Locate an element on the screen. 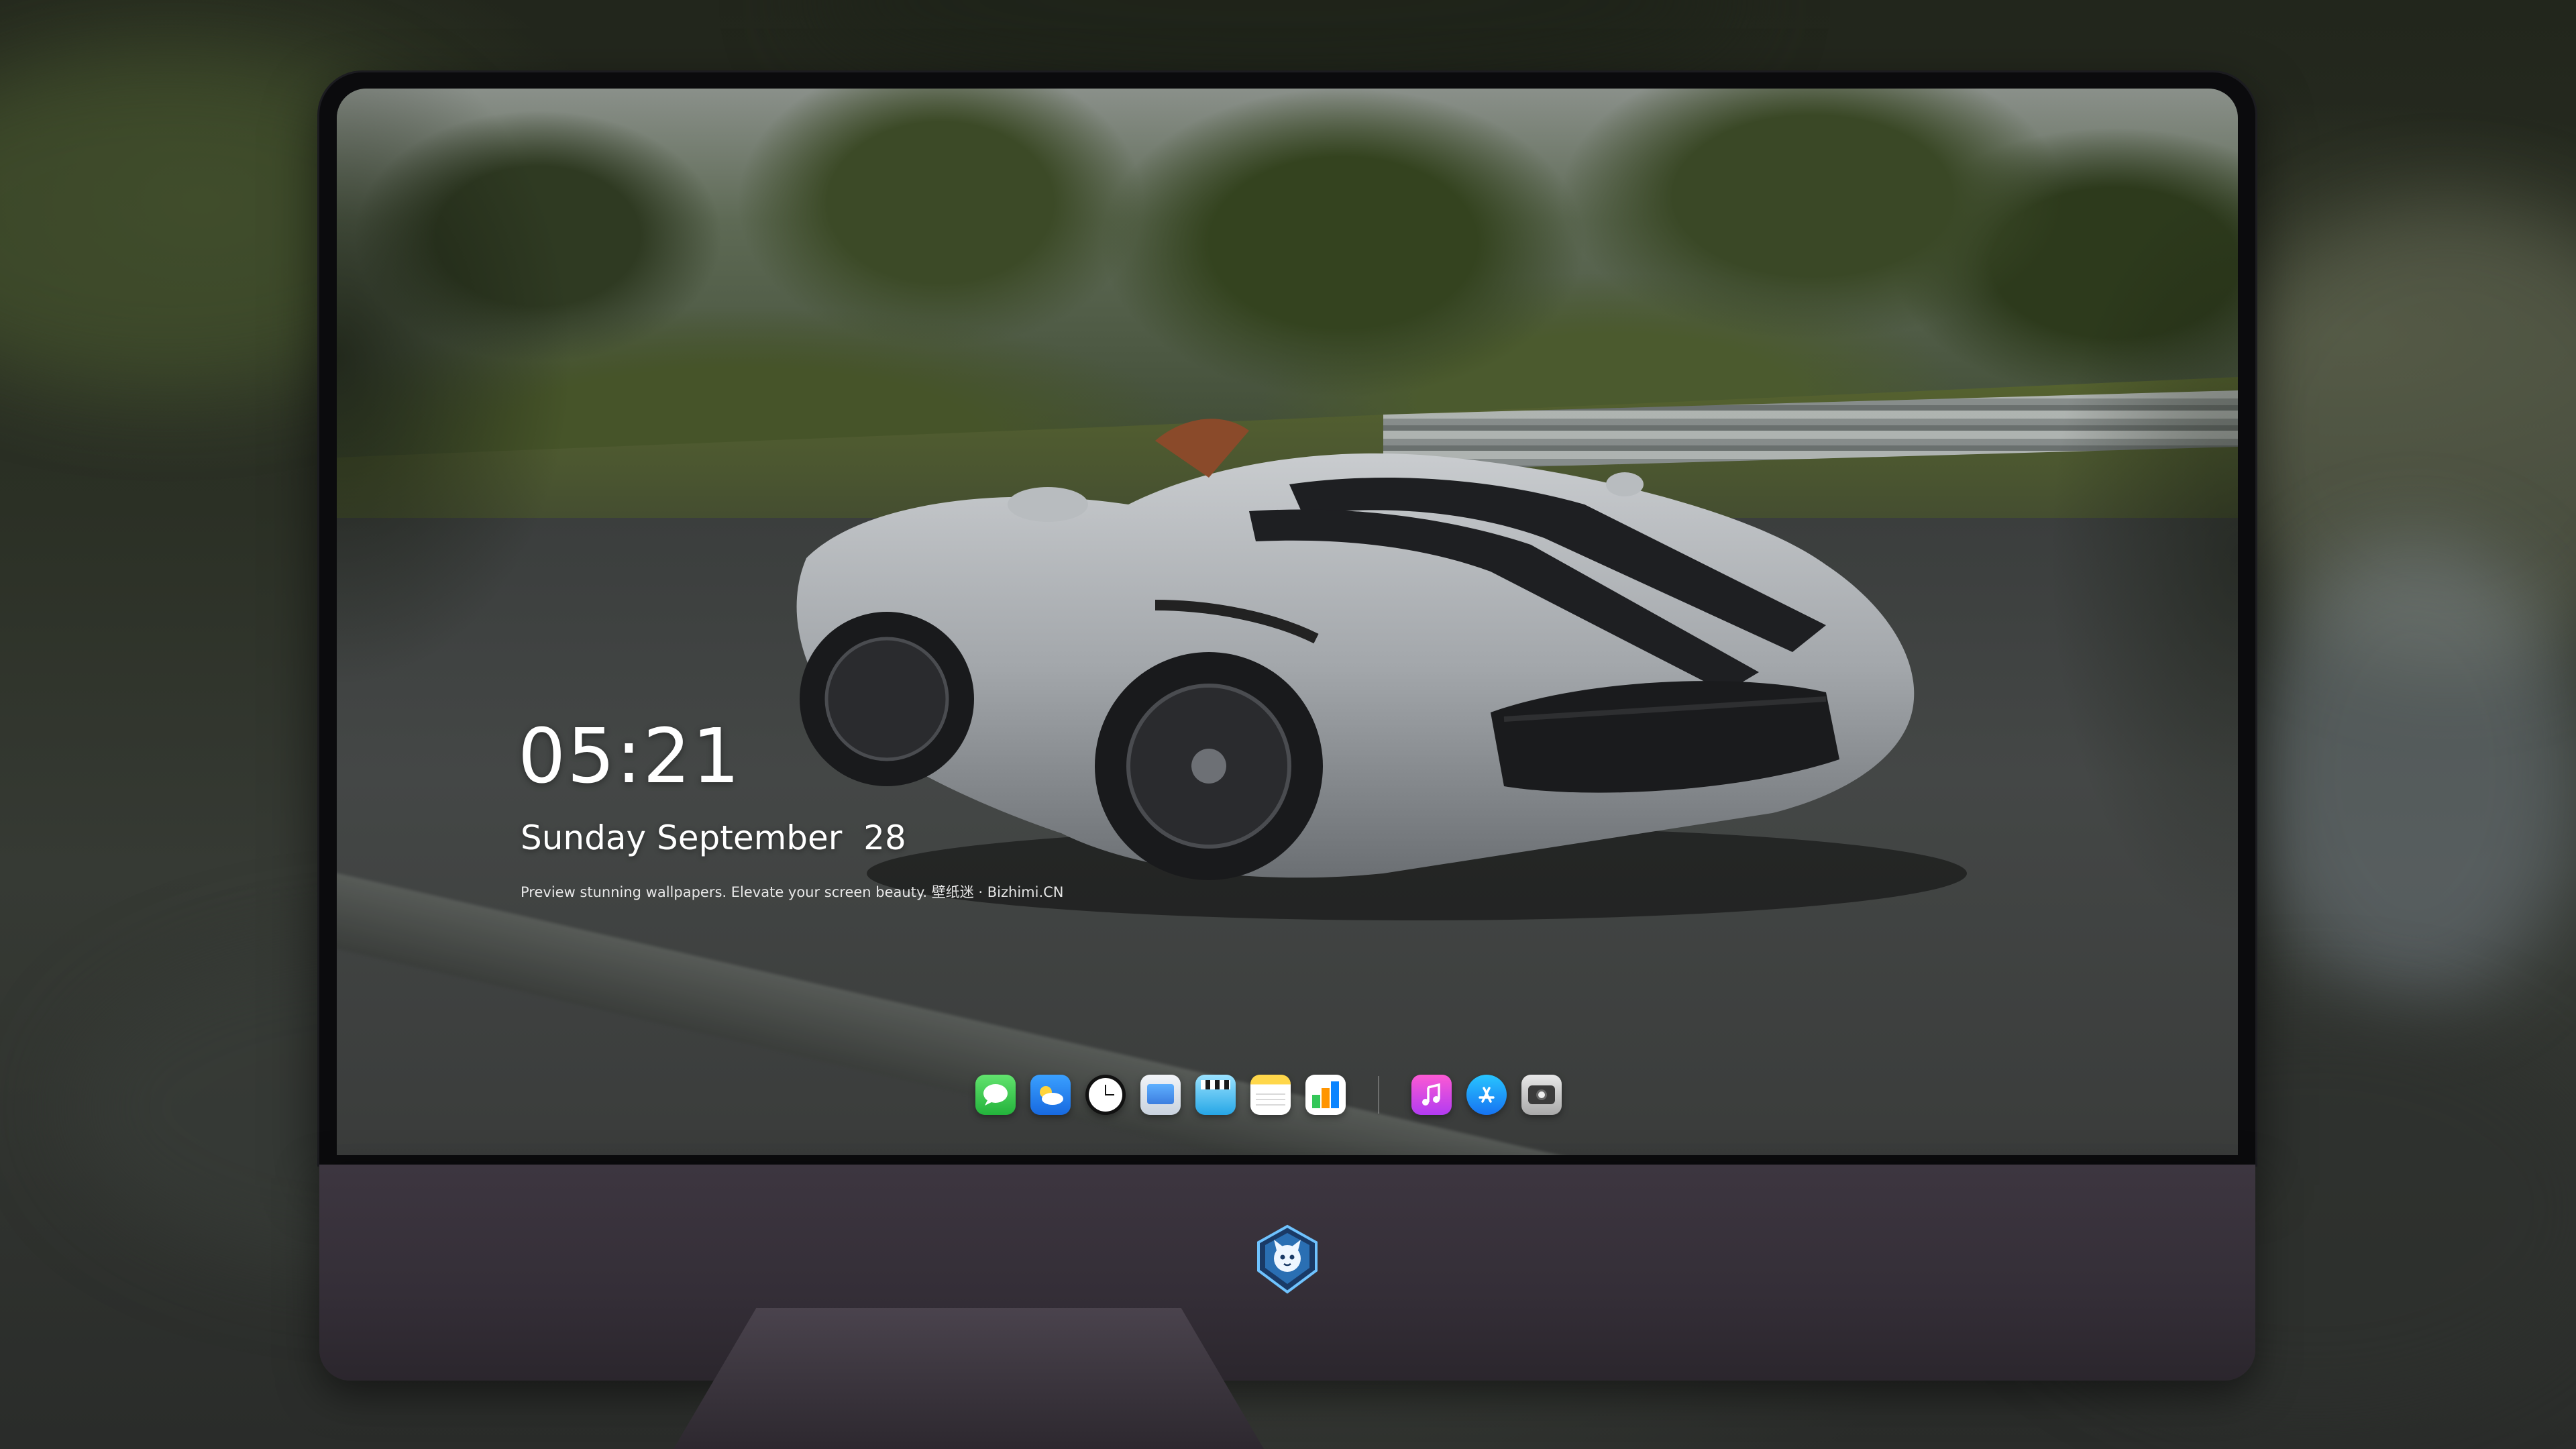 The width and height of the screenshot is (2576, 1449). notes-icon is located at coordinates (1270, 1095).